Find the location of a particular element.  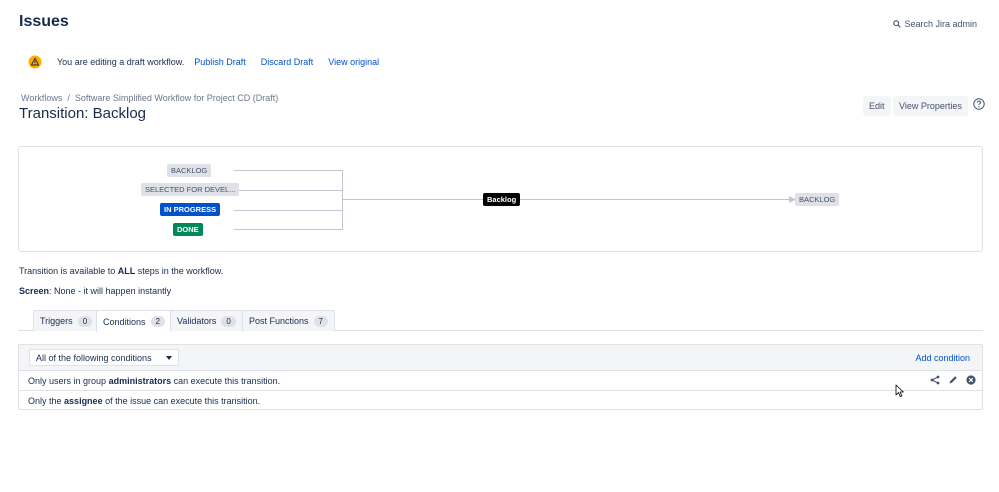

discard-draft-link: Discard Draft is located at coordinates (287, 62).